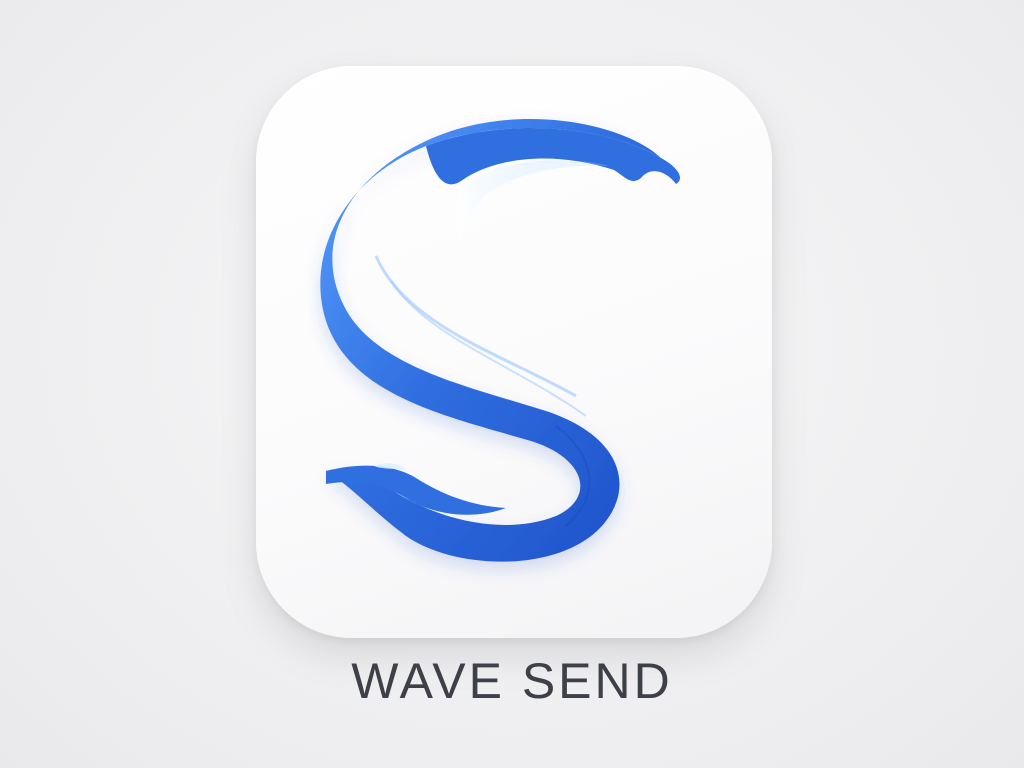 The width and height of the screenshot is (1024, 768). What do you see at coordinates (512, 681) in the screenshot?
I see `app-name-wordmark: WAVE SEND` at bounding box center [512, 681].